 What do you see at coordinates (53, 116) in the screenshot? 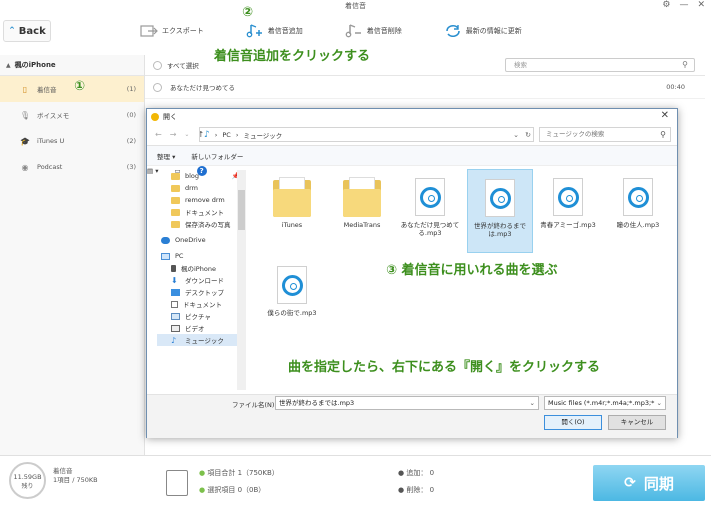
I see `sidebar-item-label: ボイスメモ` at bounding box center [53, 116].